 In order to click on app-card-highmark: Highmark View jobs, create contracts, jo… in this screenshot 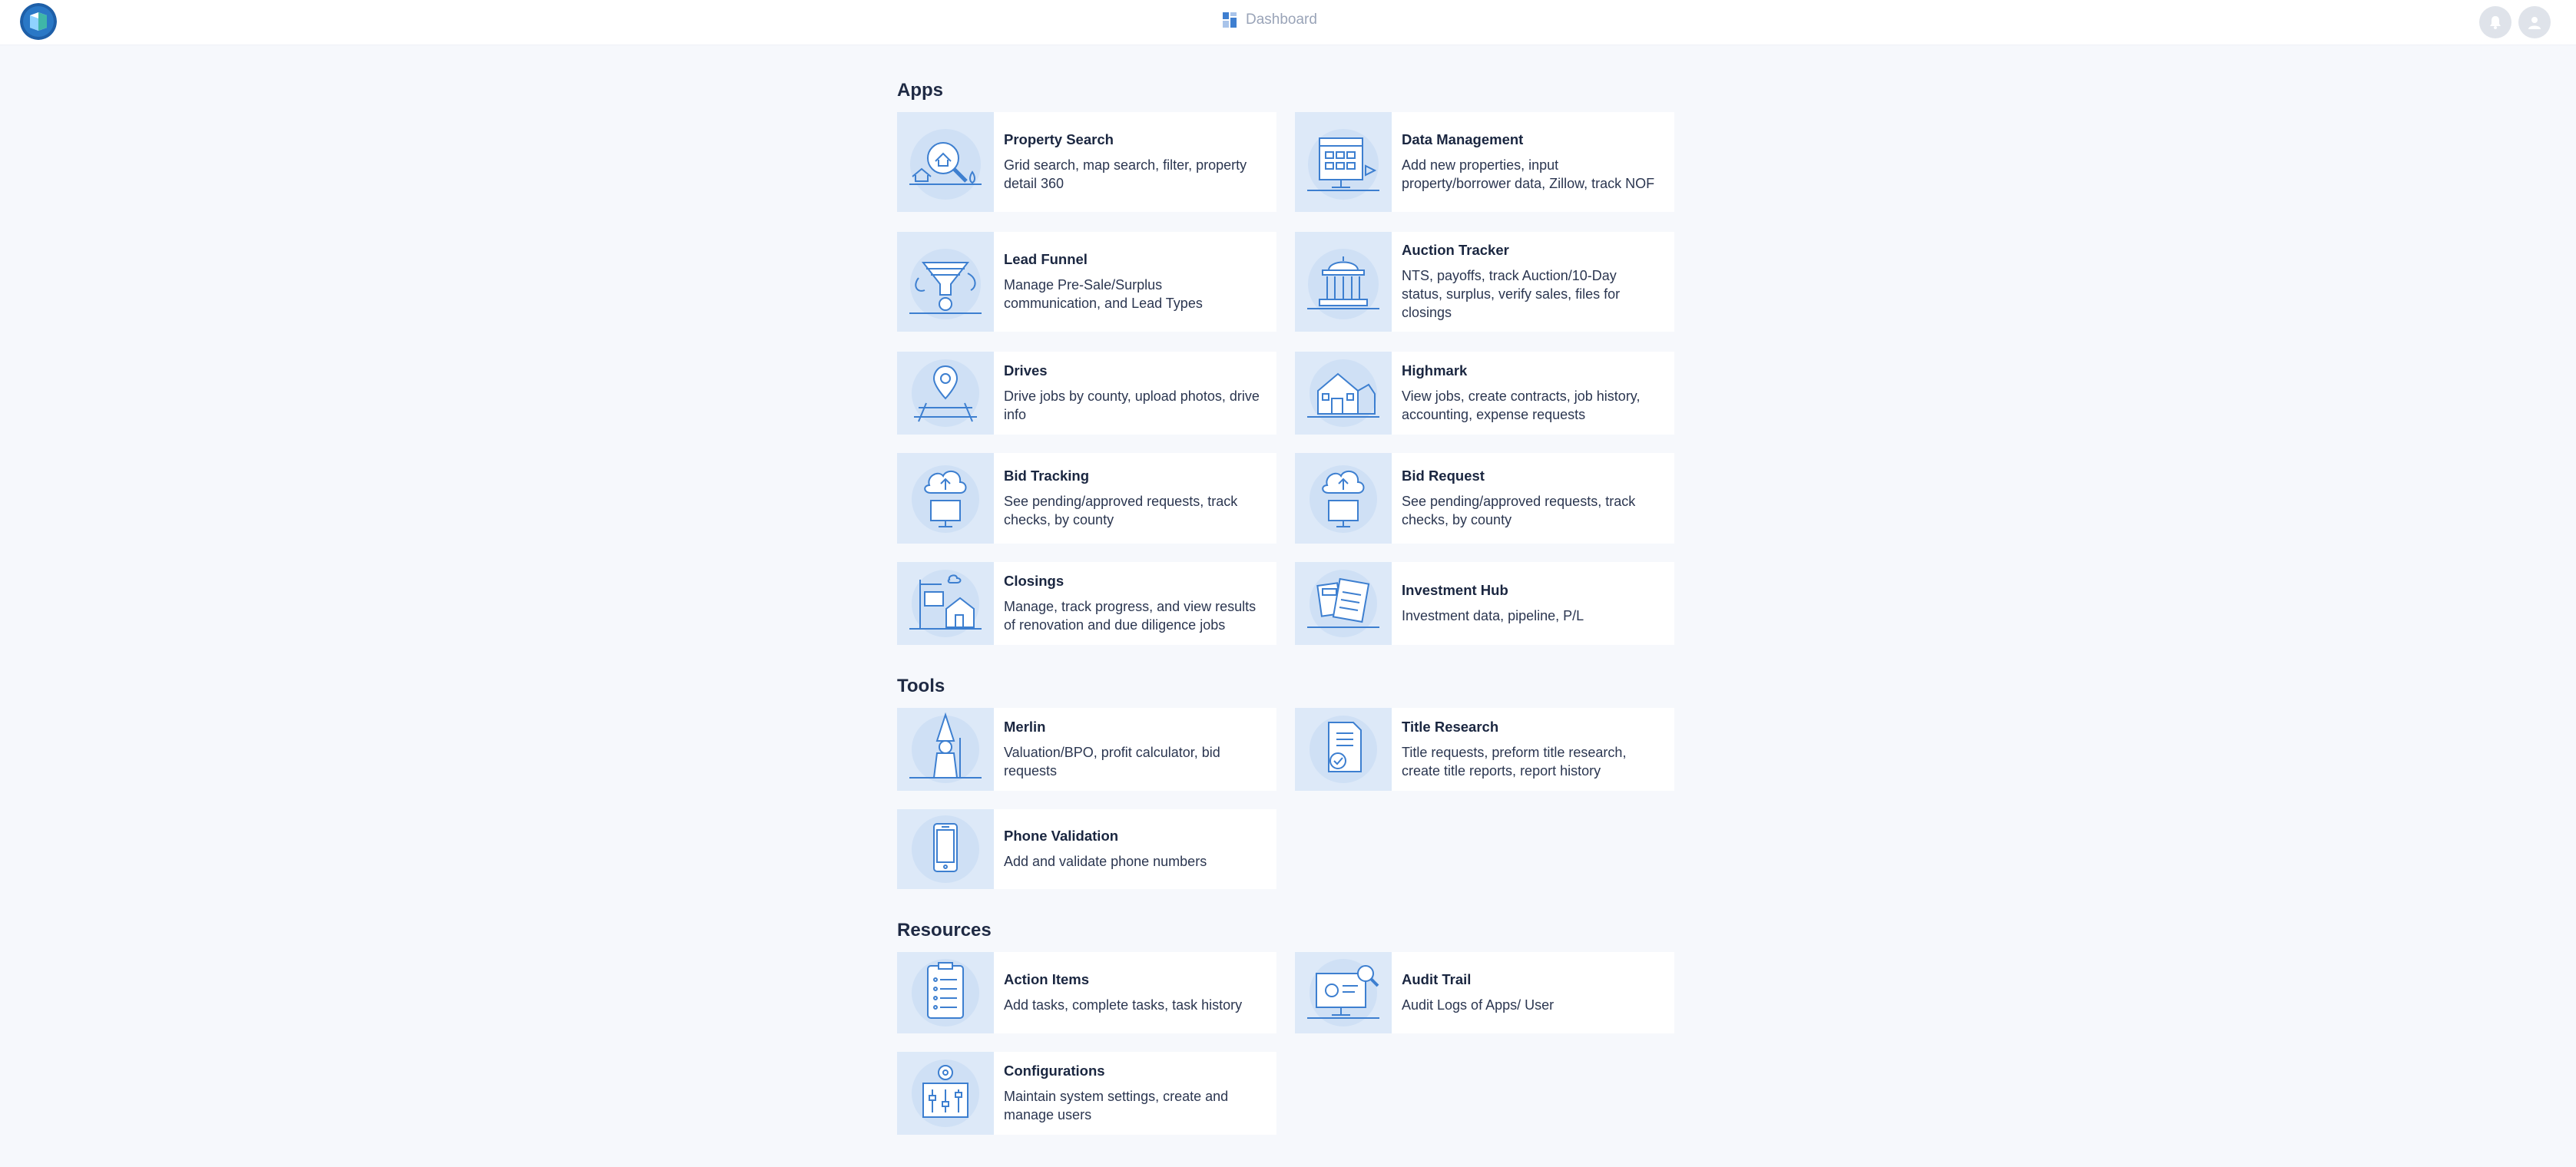, I will do `click(1484, 394)`.